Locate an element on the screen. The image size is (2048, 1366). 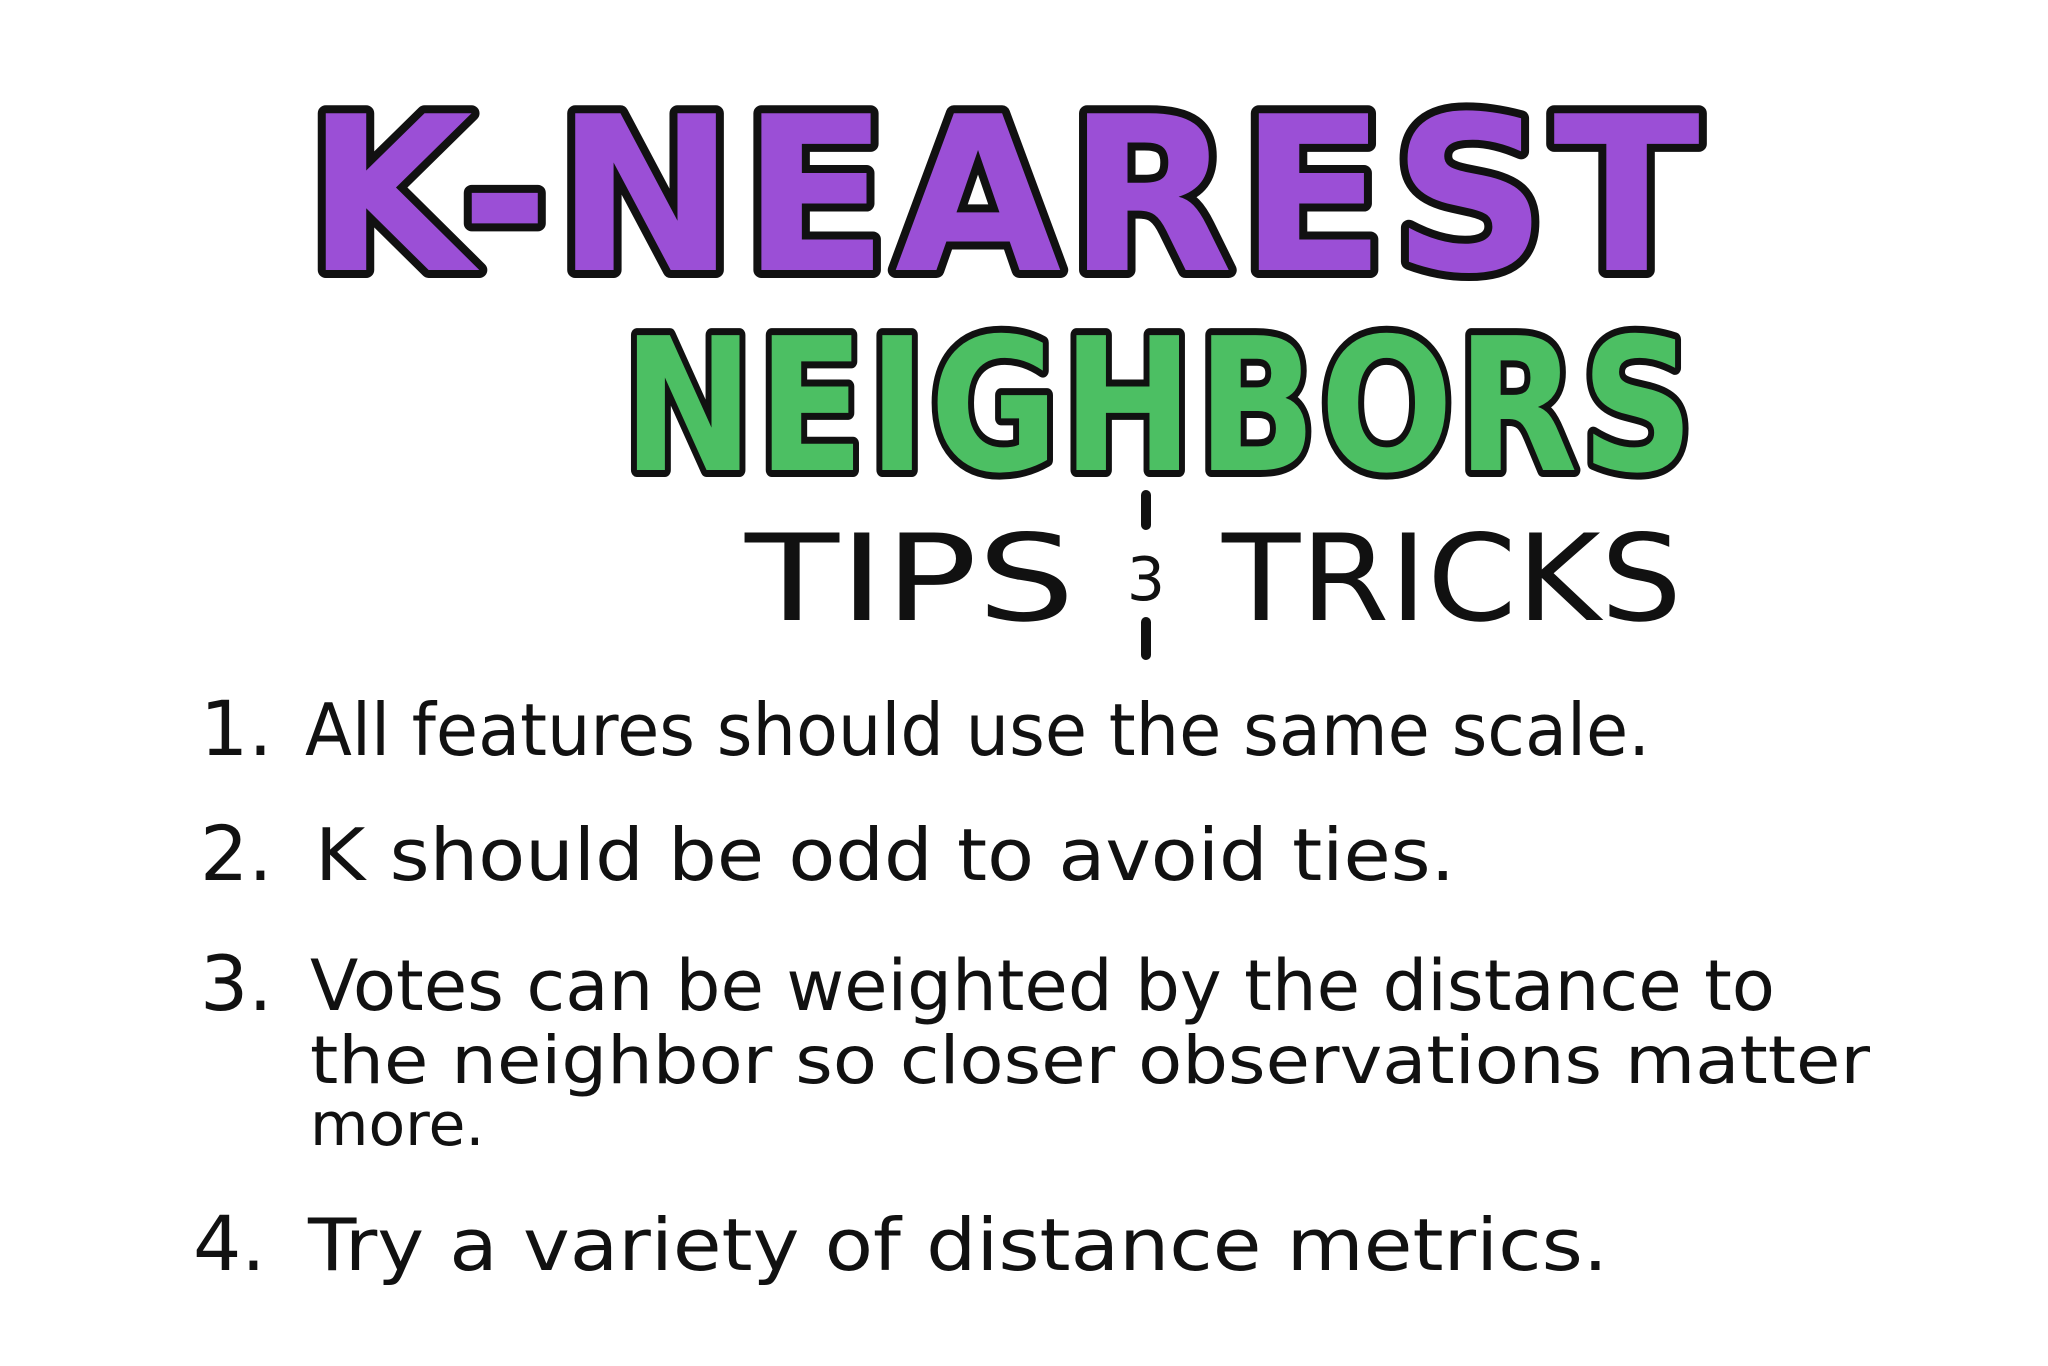
tip-text-line: K should be odd to avoid ties. is located at coordinates (885, 855).